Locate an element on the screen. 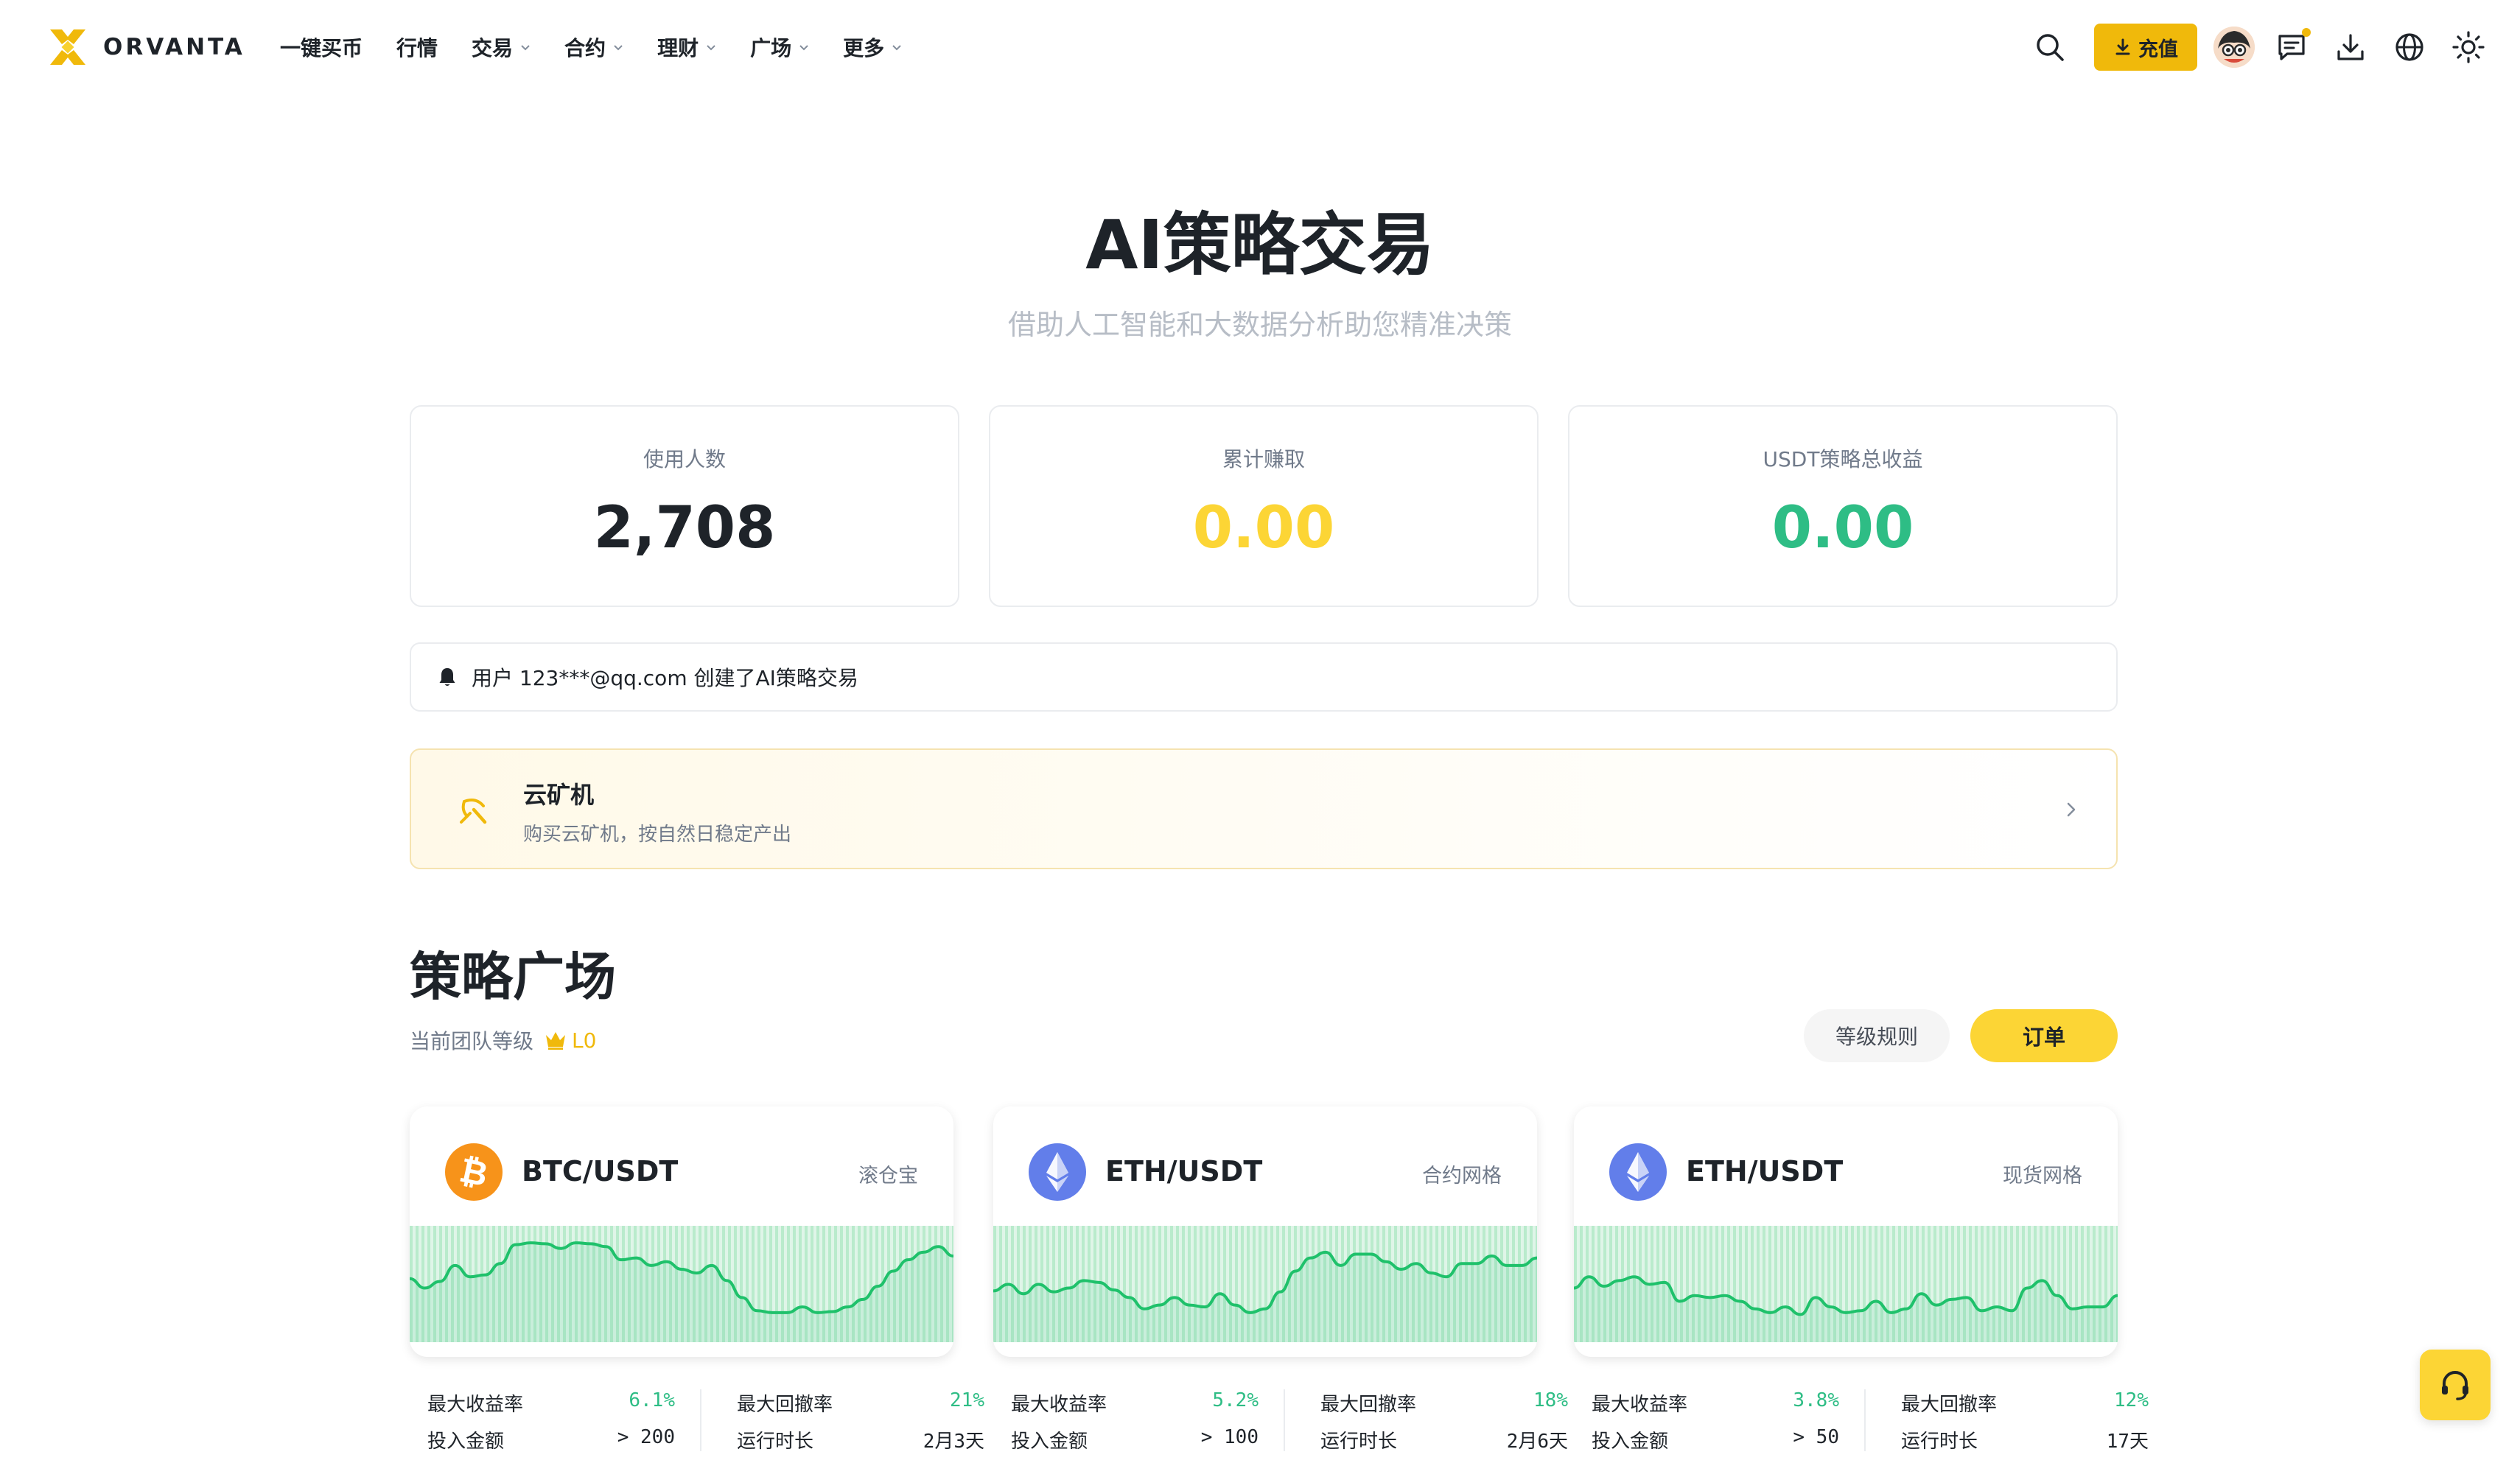  miner-subtitle: 购买云矿机，按自然日稳定产出 is located at coordinates (657, 835).